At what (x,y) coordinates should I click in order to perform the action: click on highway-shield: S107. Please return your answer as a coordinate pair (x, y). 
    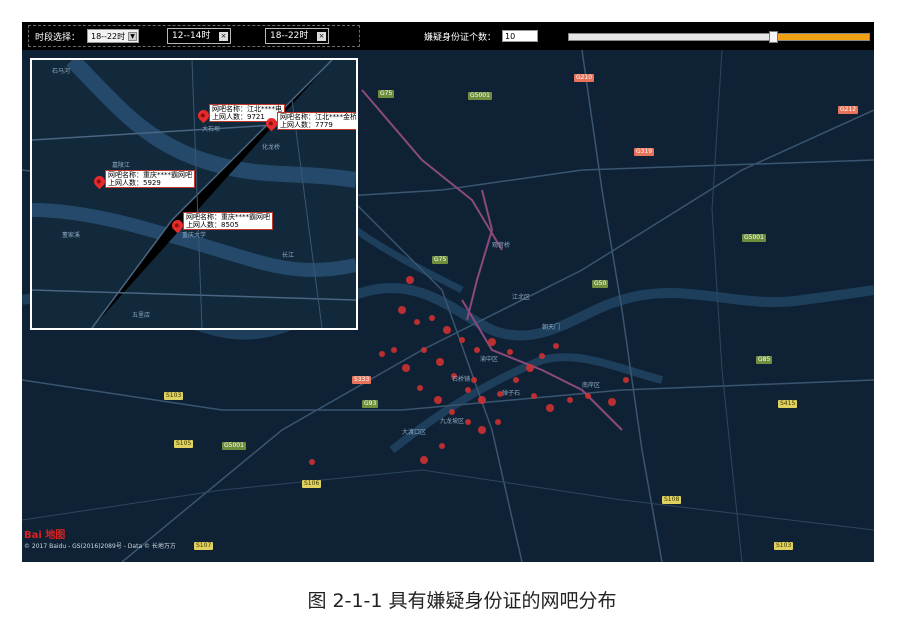
    Looking at the image, I should click on (204, 546).